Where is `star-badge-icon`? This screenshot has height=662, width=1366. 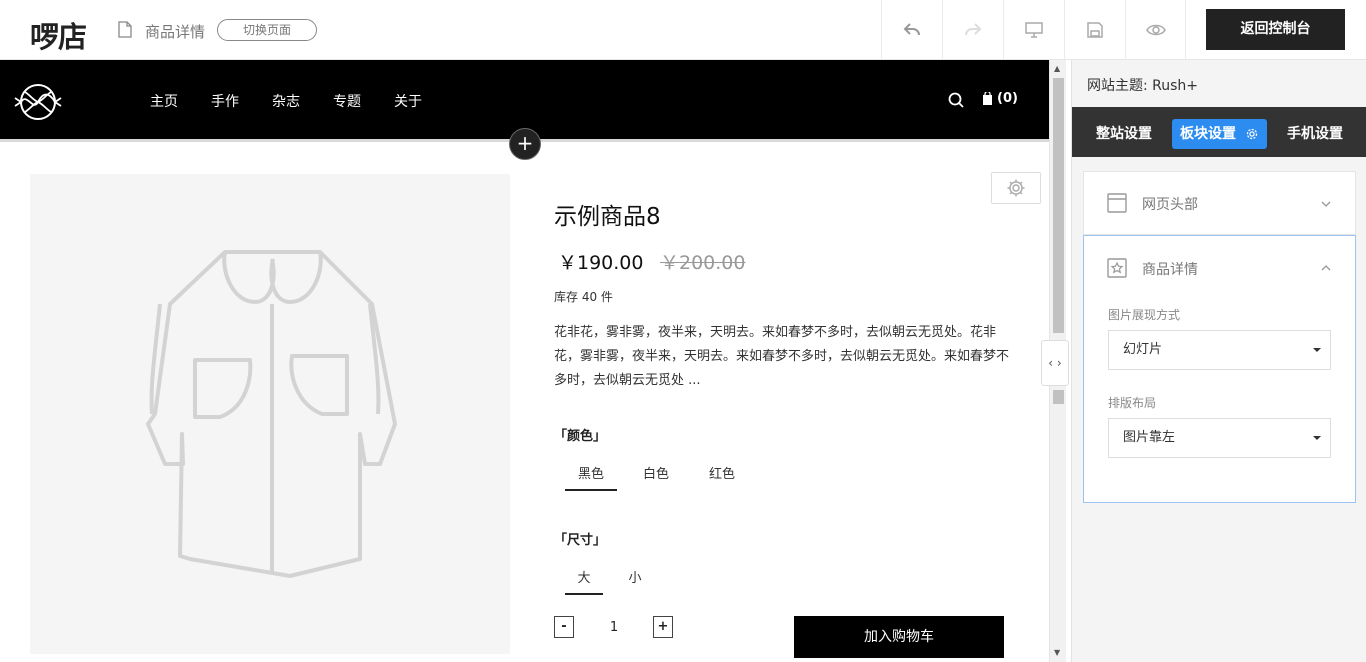 star-badge-icon is located at coordinates (1117, 268).